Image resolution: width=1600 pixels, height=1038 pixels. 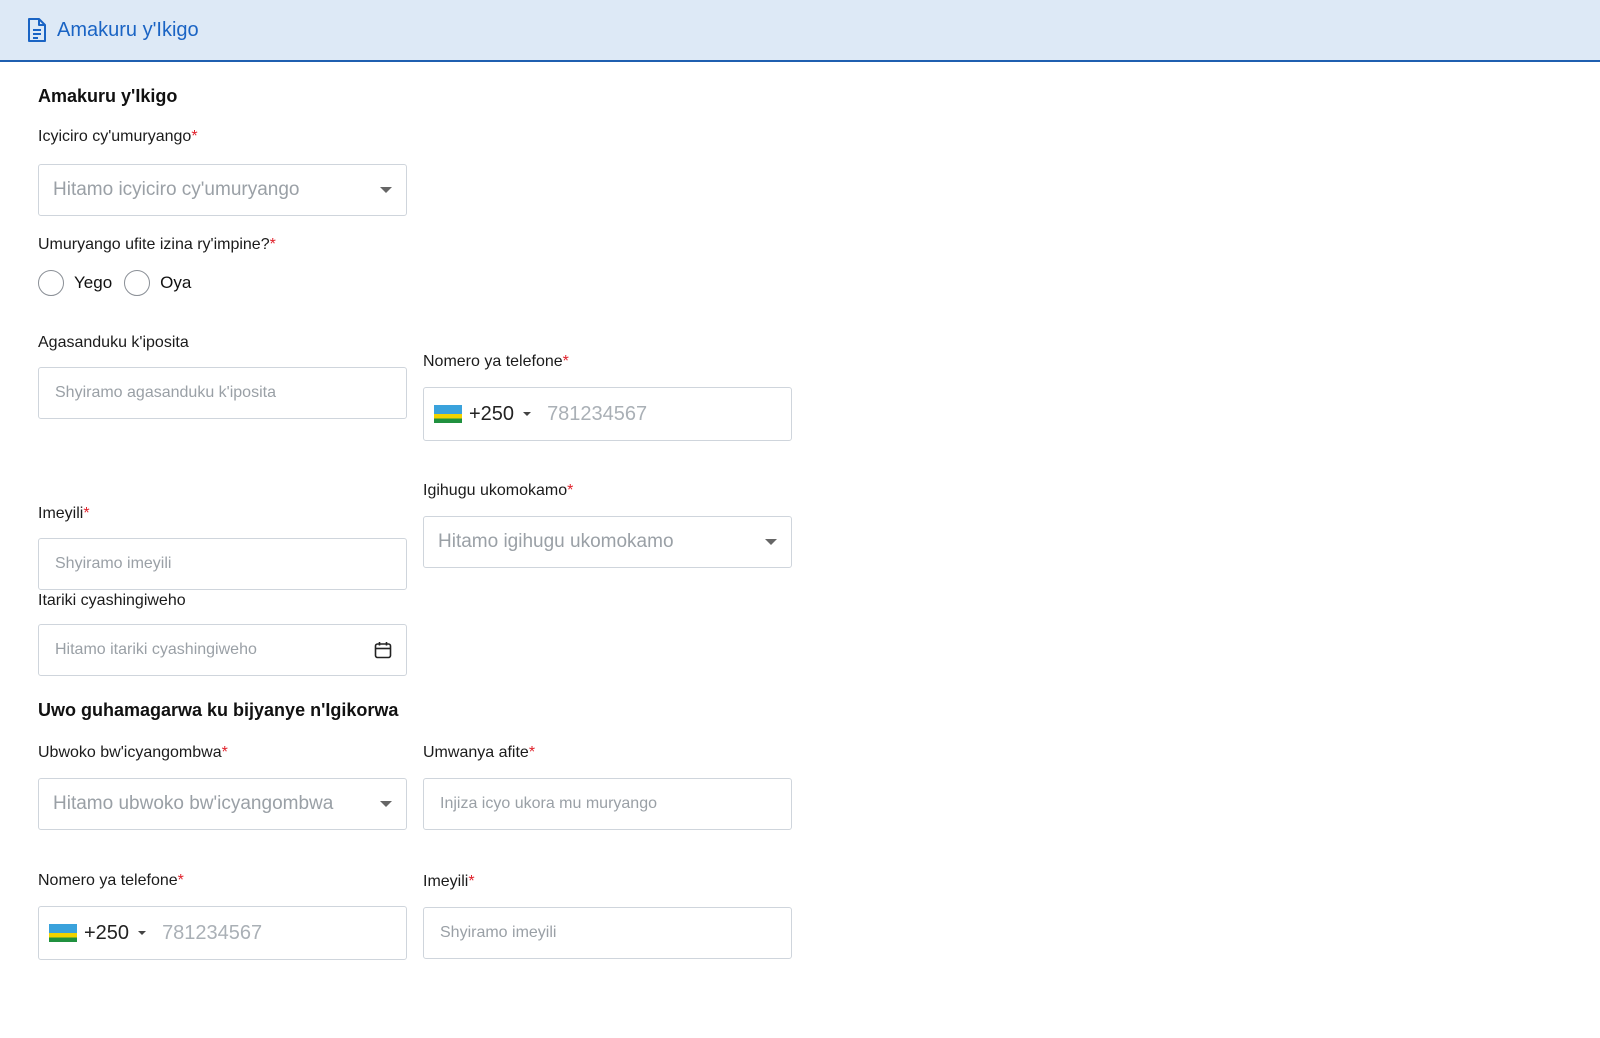 What do you see at coordinates (93, 283) in the screenshot?
I see `radio-yes-label: Yego` at bounding box center [93, 283].